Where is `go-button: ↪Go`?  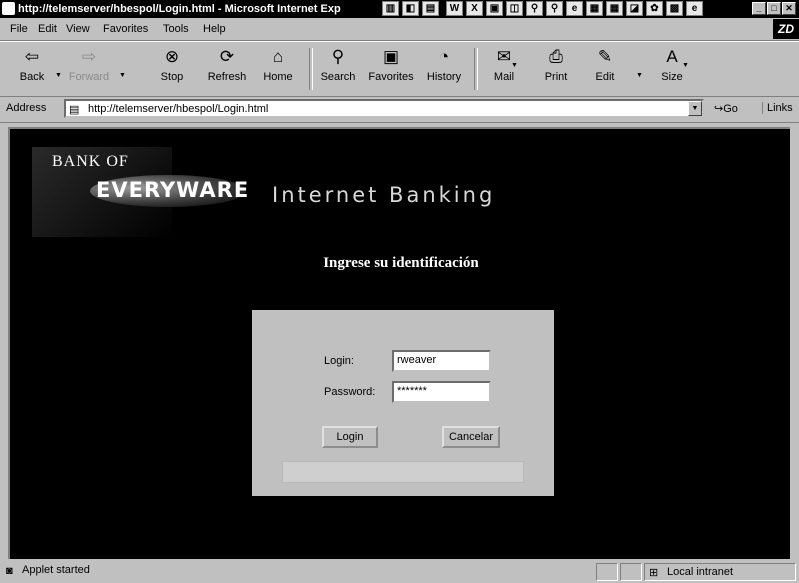 go-button: ↪Go is located at coordinates (726, 108).